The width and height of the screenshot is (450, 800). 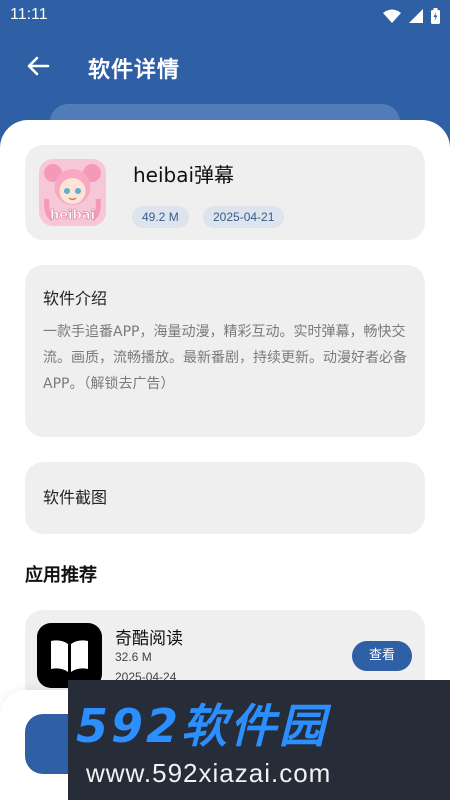 I want to click on top-app-bar: 软件详情, so click(x=225, y=68).